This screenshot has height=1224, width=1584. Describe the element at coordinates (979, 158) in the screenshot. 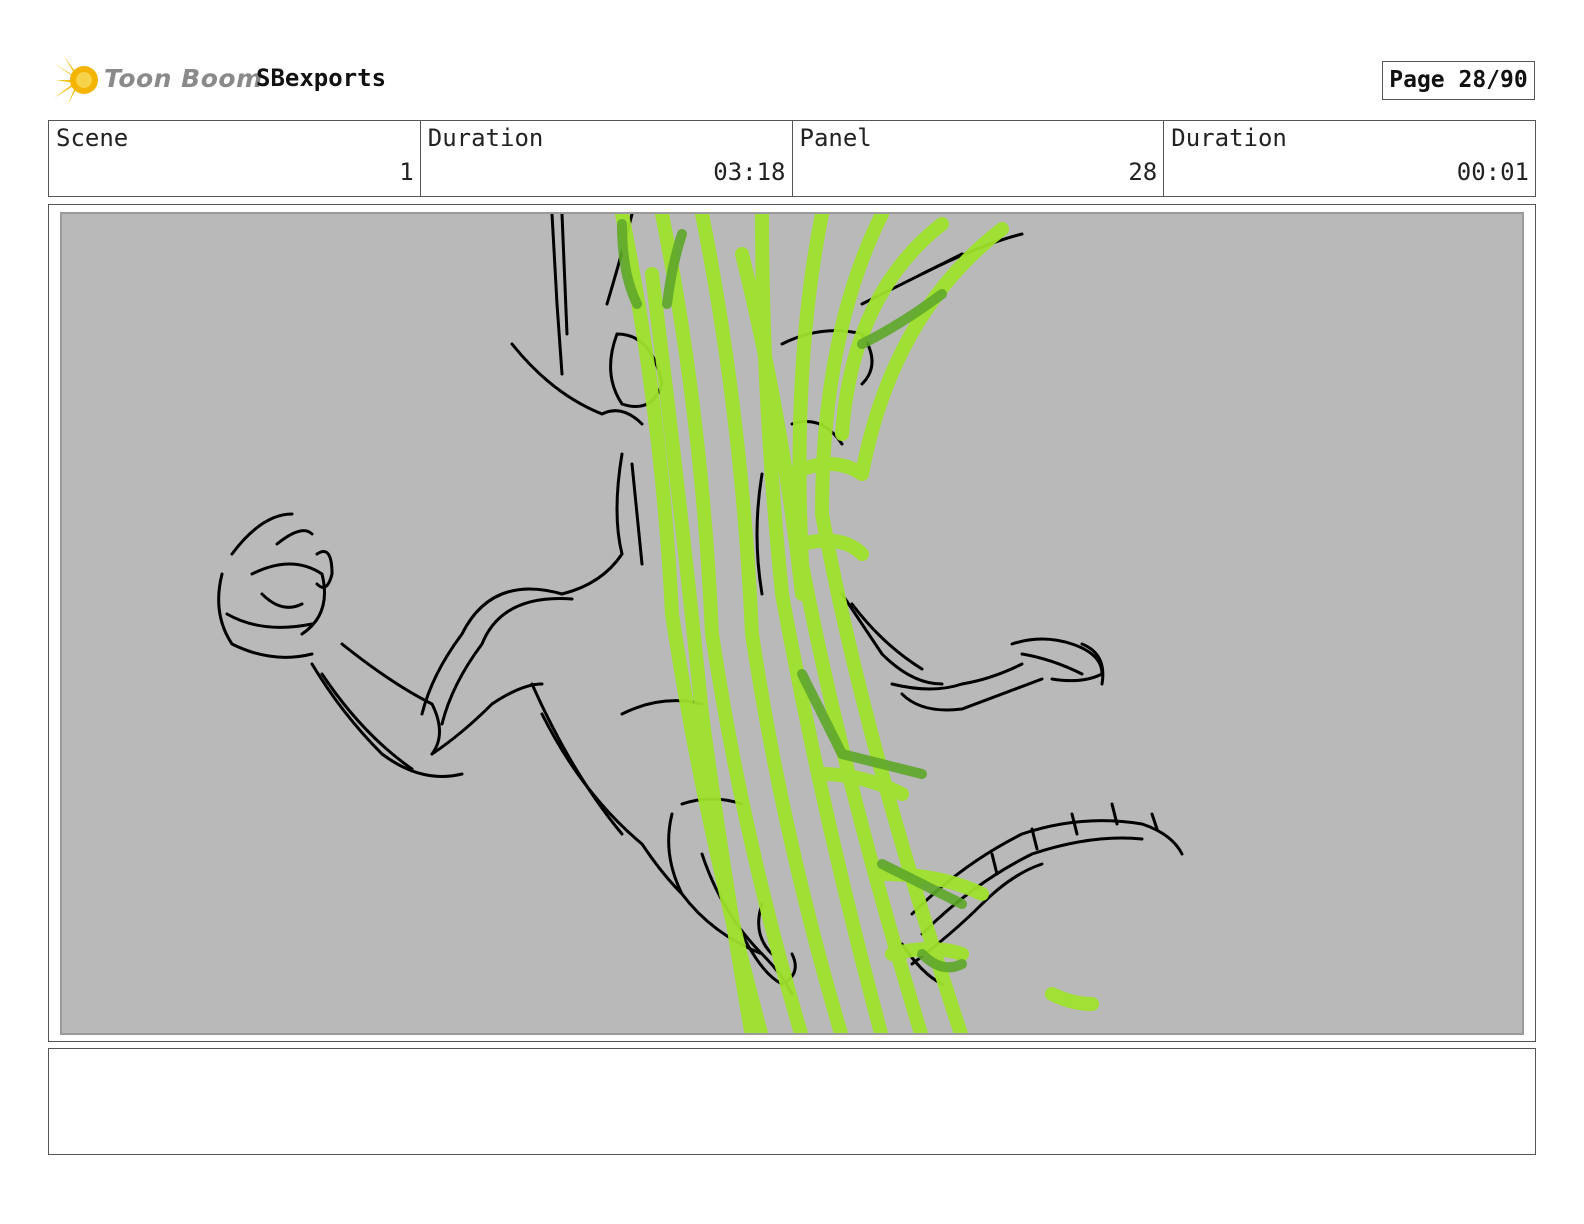

I see `panel-cell: Panel 28` at that location.